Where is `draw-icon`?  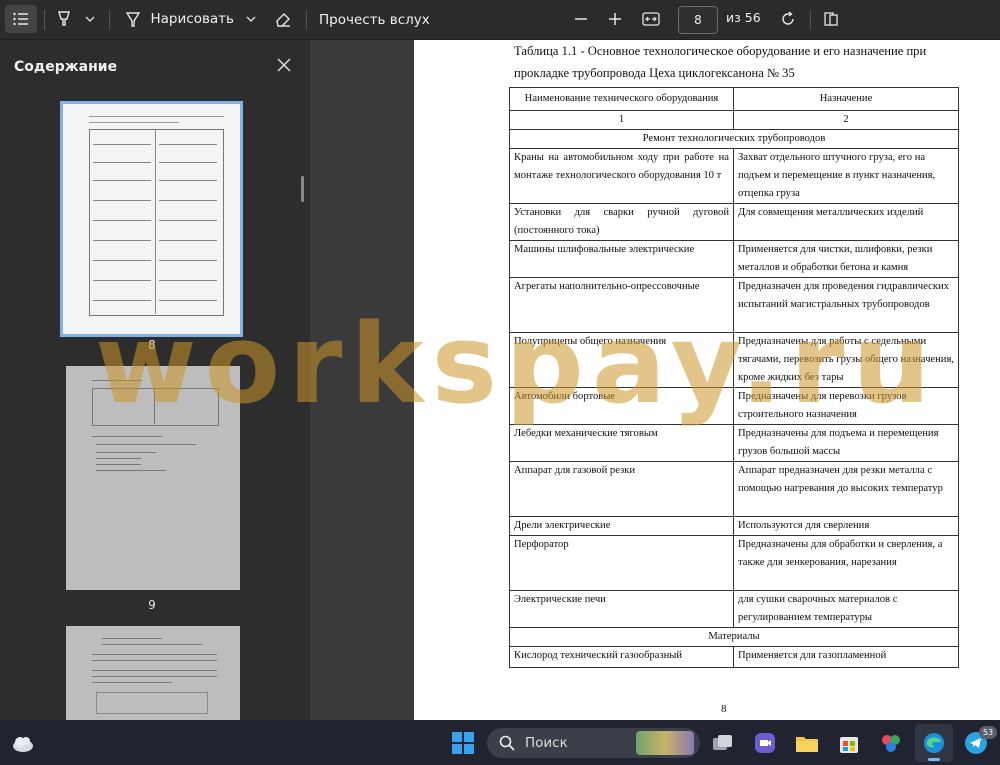 draw-icon is located at coordinates (133, 19).